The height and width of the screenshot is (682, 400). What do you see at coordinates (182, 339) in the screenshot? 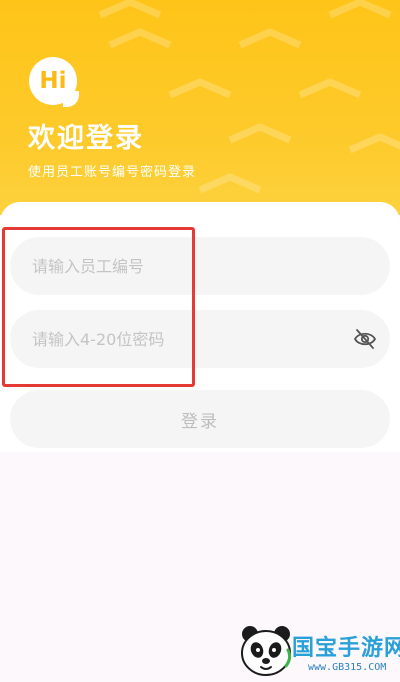
I see `password-input` at bounding box center [182, 339].